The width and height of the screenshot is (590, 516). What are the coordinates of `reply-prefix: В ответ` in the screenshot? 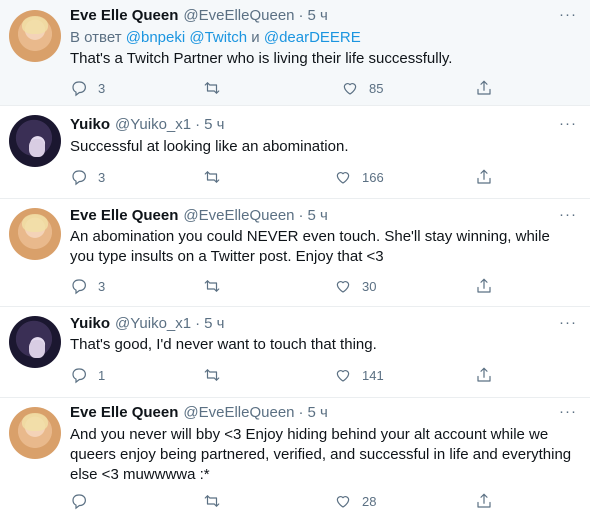 It's located at (96, 37).